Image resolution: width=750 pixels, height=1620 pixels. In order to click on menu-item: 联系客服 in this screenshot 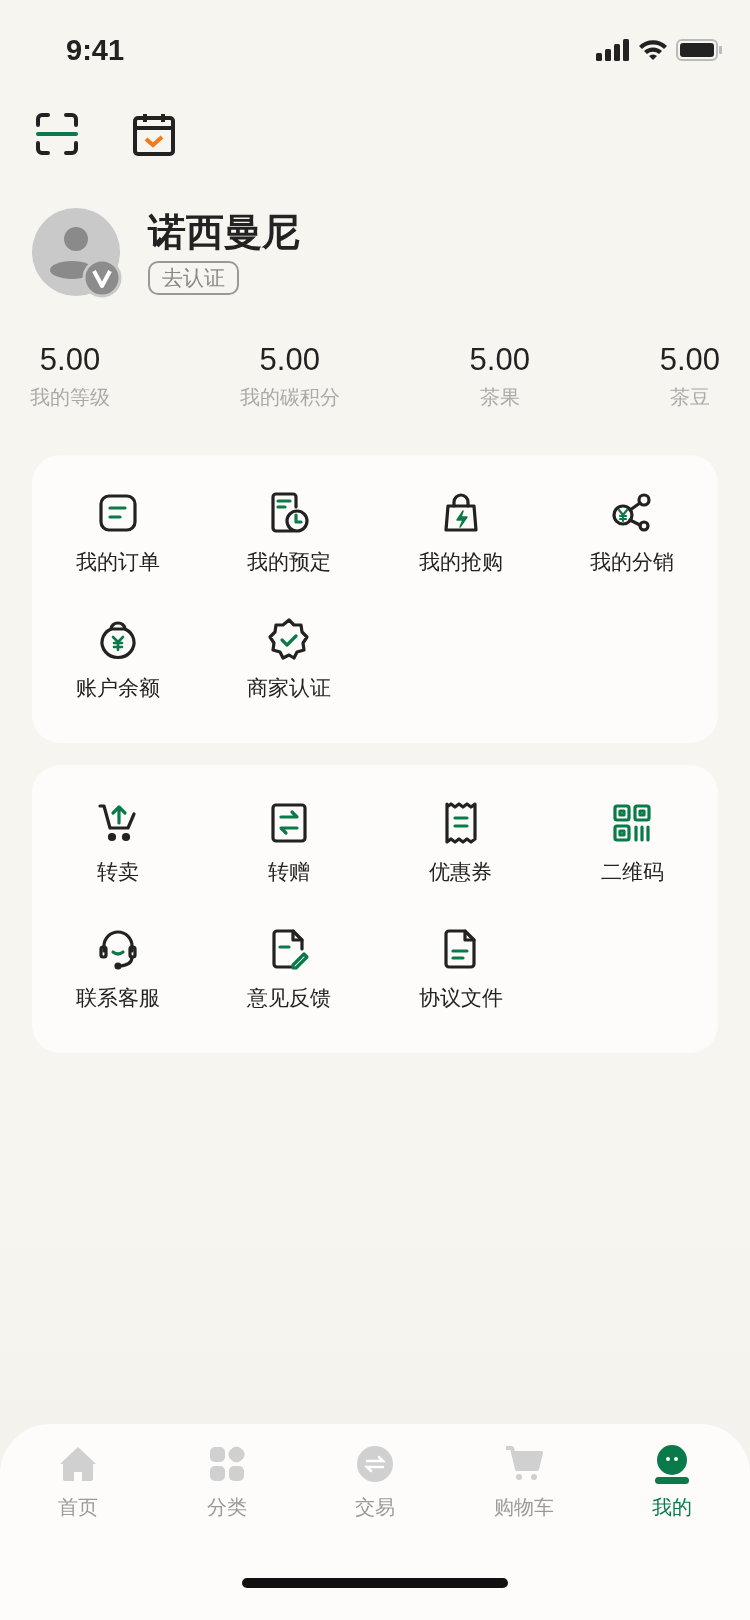, I will do `click(118, 970)`.